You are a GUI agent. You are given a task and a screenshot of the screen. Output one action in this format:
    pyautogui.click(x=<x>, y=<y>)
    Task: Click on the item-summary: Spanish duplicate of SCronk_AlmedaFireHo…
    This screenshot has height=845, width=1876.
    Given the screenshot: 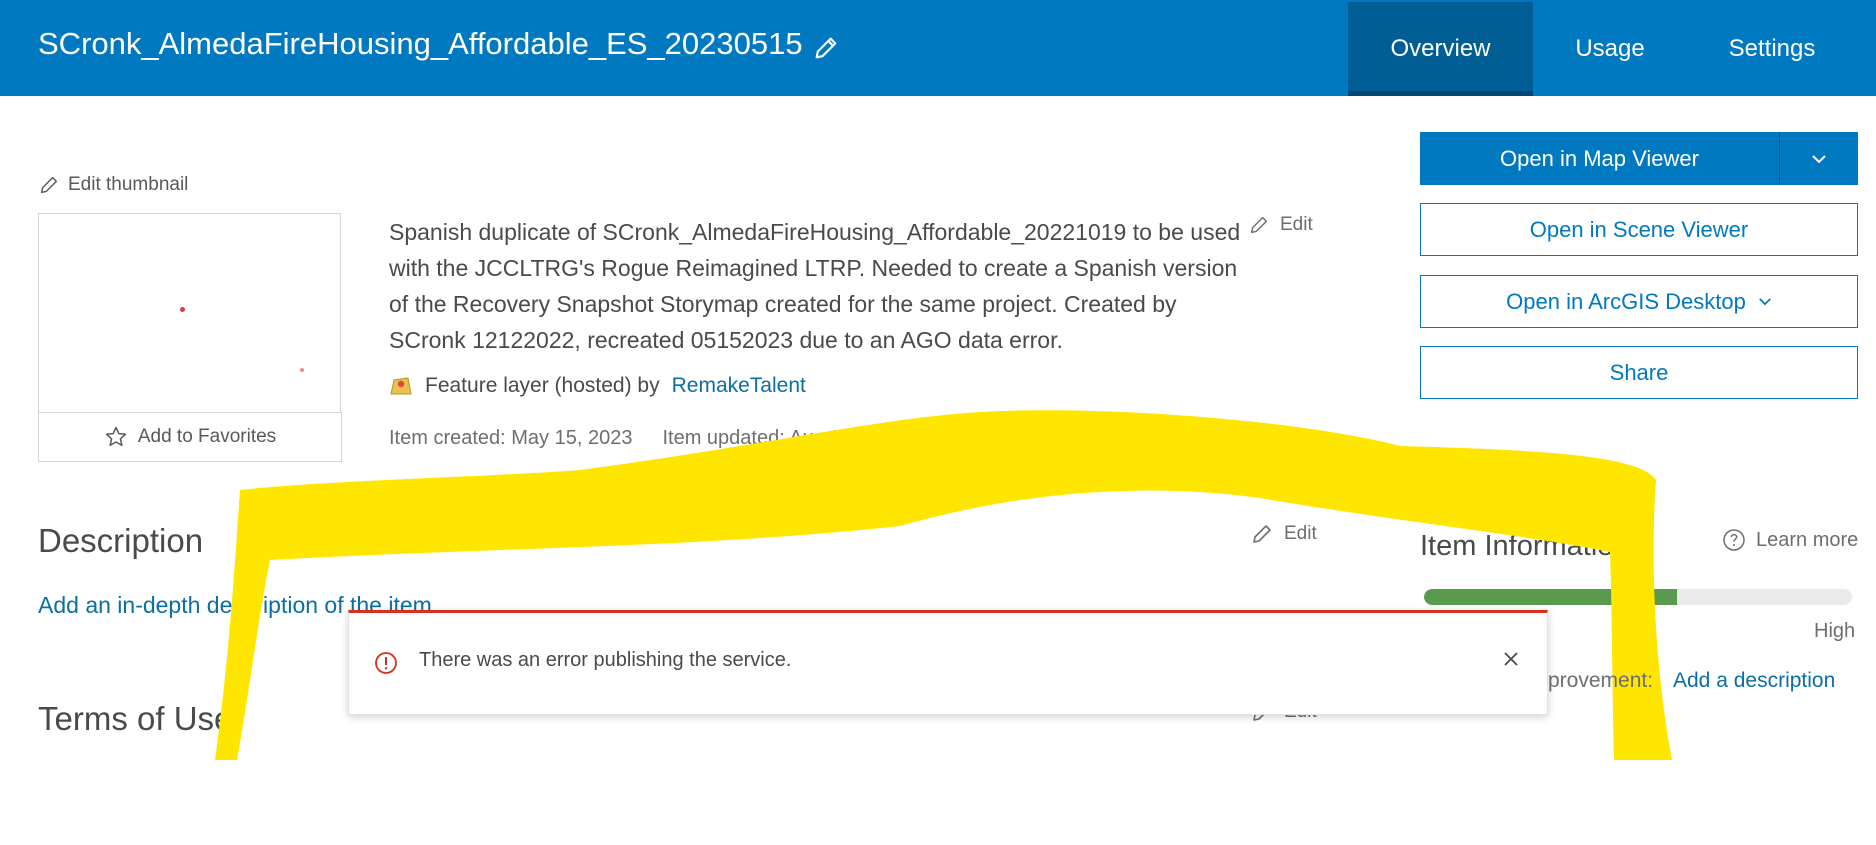 What is the action you would take?
    pyautogui.click(x=815, y=286)
    